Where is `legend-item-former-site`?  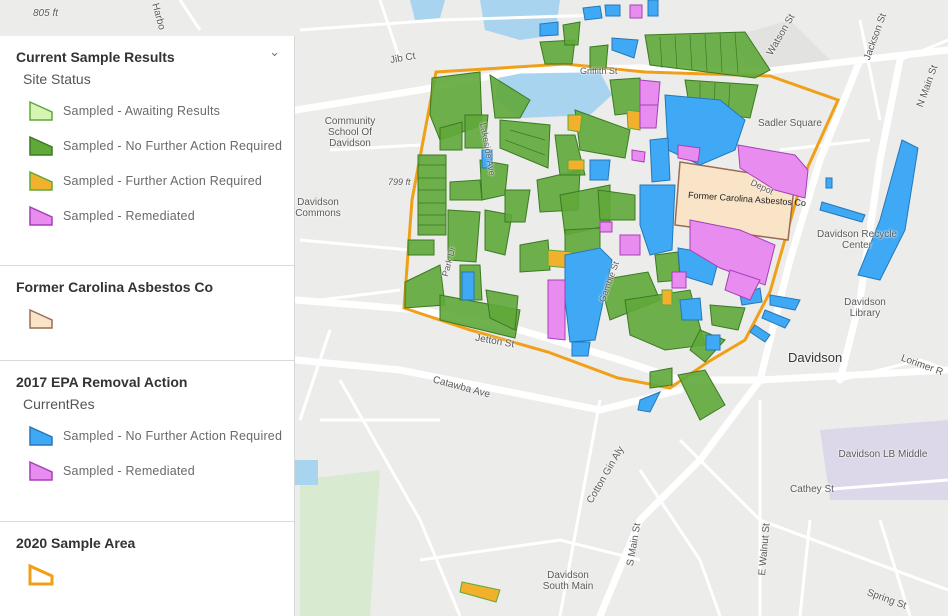
legend-item-former-site is located at coordinates (161, 318).